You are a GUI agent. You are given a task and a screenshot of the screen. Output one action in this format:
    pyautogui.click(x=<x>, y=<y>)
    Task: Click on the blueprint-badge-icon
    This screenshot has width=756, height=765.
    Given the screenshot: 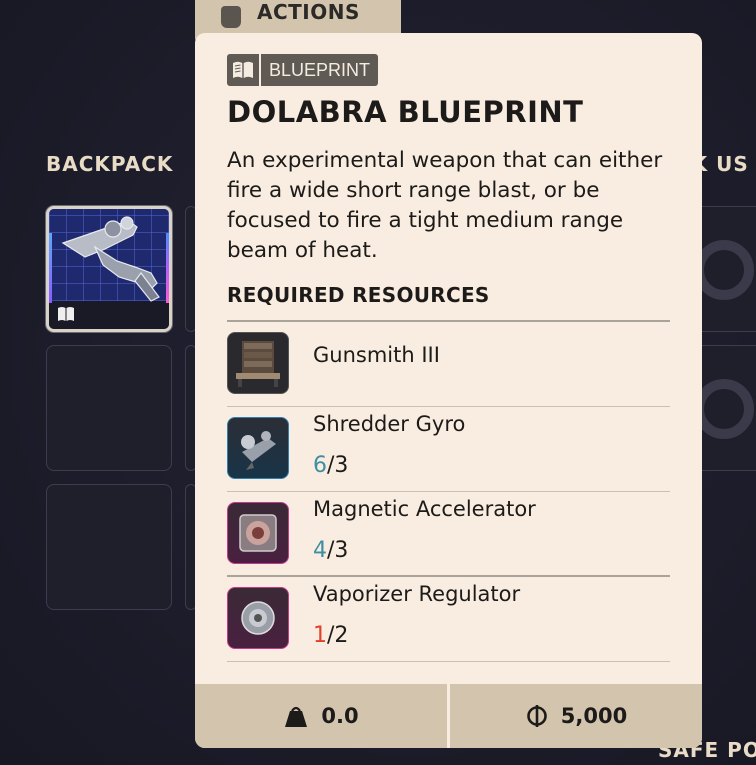 What is the action you would take?
    pyautogui.click(x=66, y=314)
    